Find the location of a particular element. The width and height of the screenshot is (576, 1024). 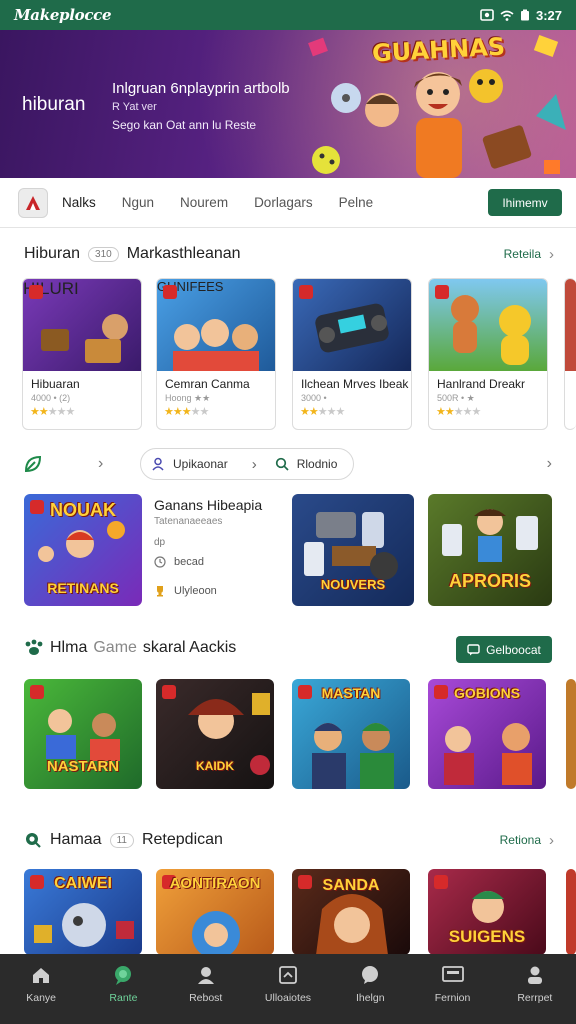

tab-1: Nalks is located at coordinates (79, 202).